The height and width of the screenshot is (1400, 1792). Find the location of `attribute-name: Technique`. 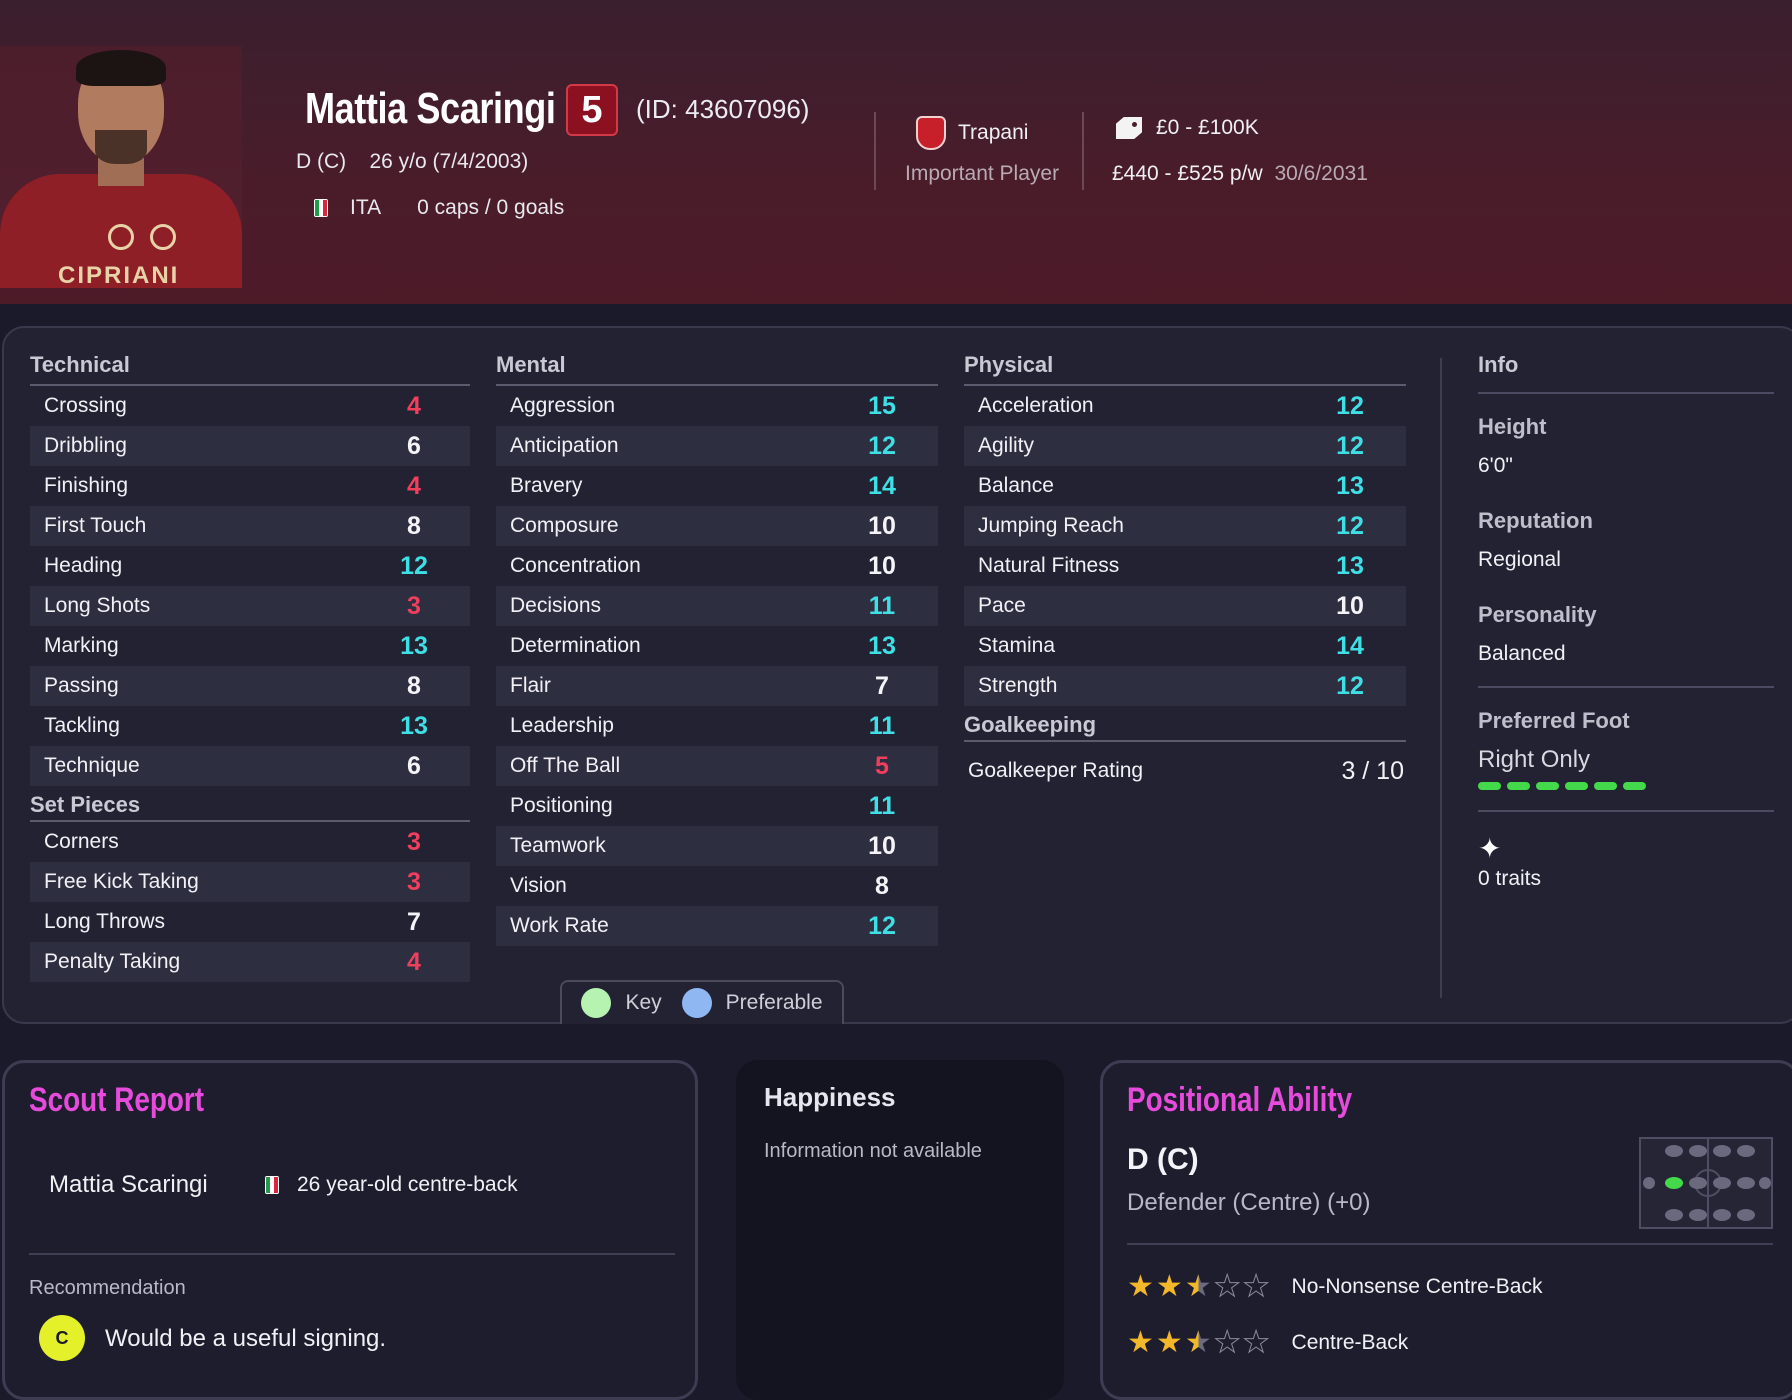

attribute-name: Technique is located at coordinates (92, 765).